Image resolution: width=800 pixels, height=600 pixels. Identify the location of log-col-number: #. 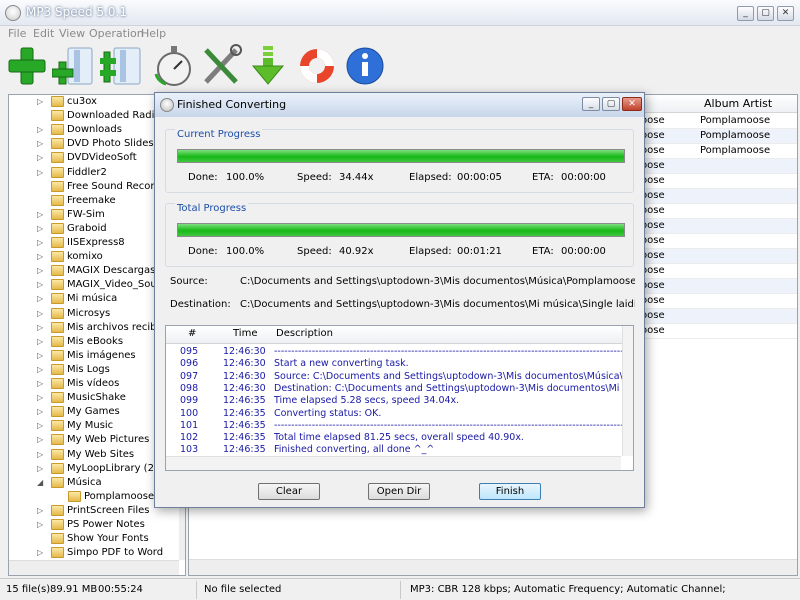
(192, 333).